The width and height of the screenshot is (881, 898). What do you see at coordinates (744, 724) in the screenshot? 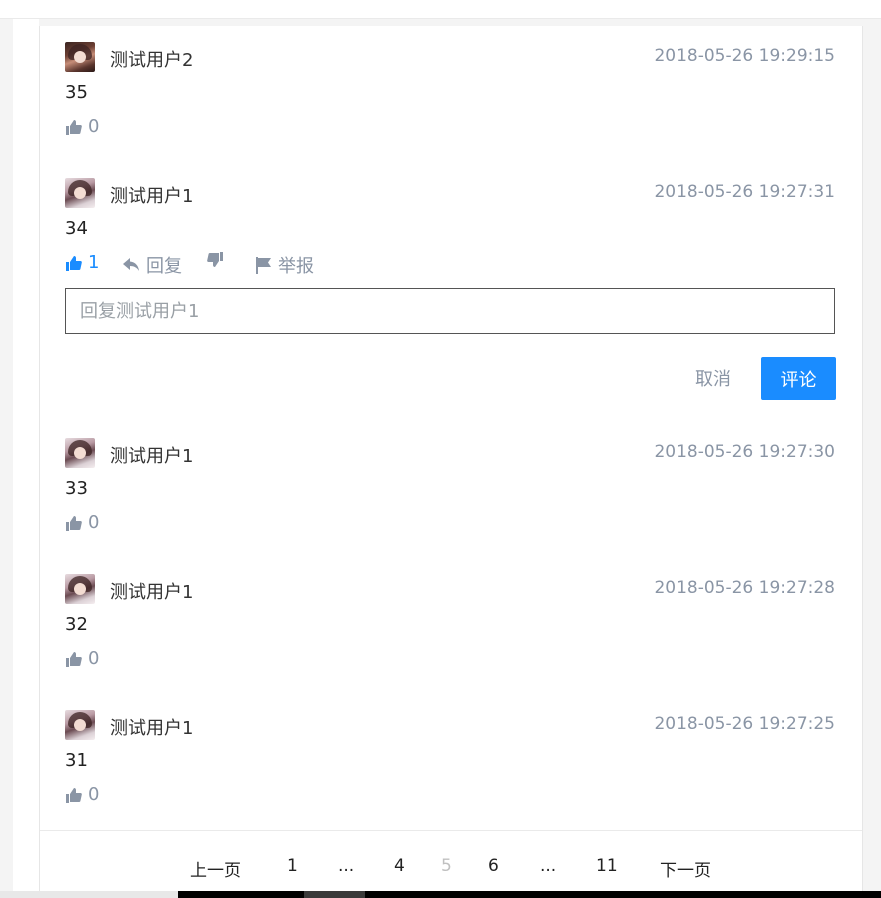
I see `comment-time: 2018-05-26 19:27:25` at bounding box center [744, 724].